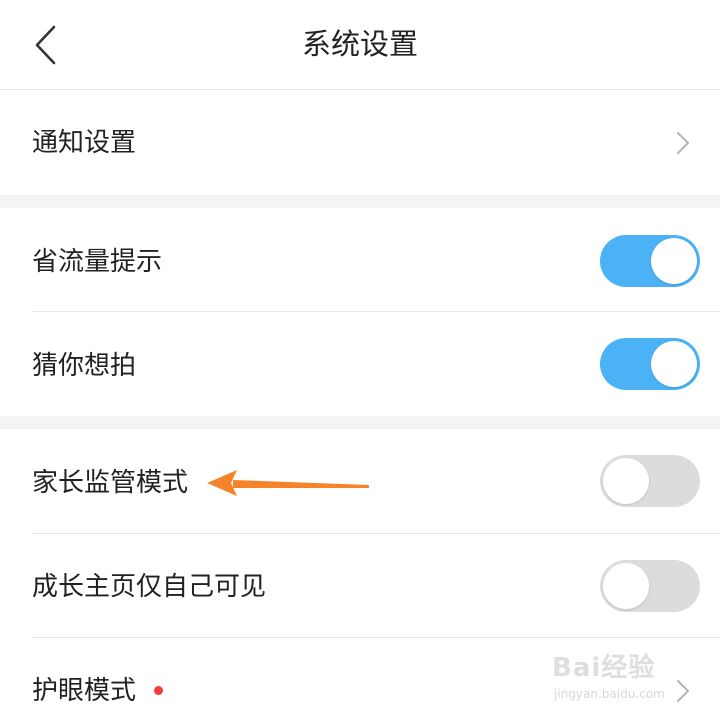  Describe the element at coordinates (287, 483) in the screenshot. I see `orange-arrow-left-icon` at that location.